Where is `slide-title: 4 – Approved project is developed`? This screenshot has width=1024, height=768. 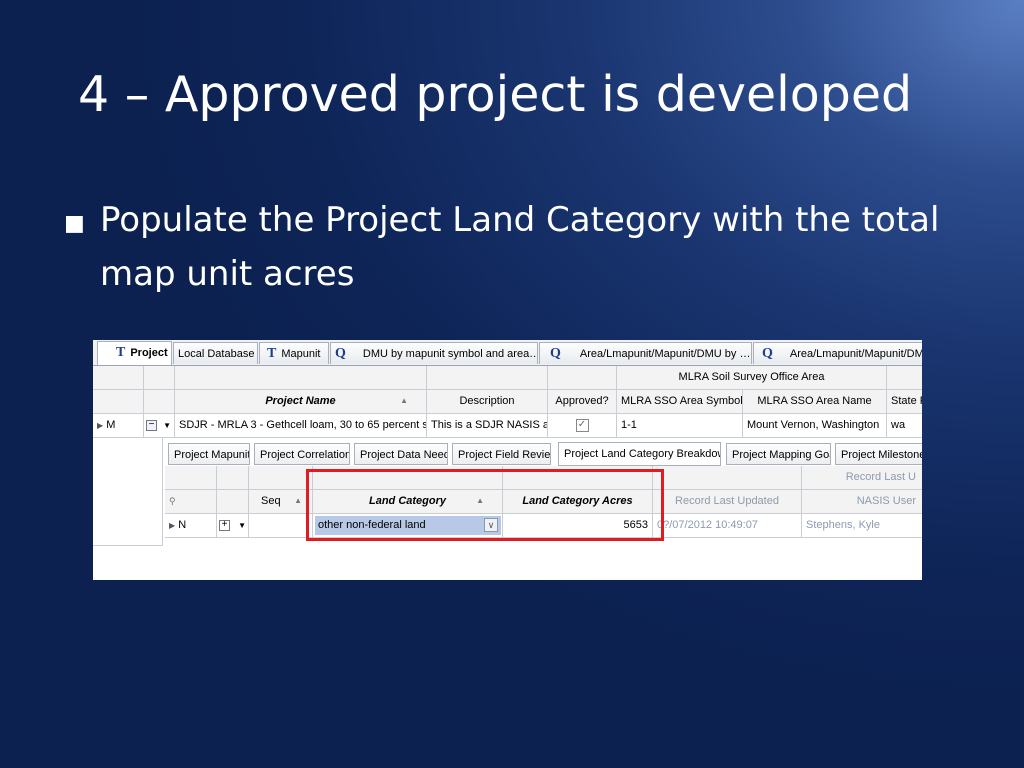 slide-title: 4 – Approved project is developed is located at coordinates (495, 94).